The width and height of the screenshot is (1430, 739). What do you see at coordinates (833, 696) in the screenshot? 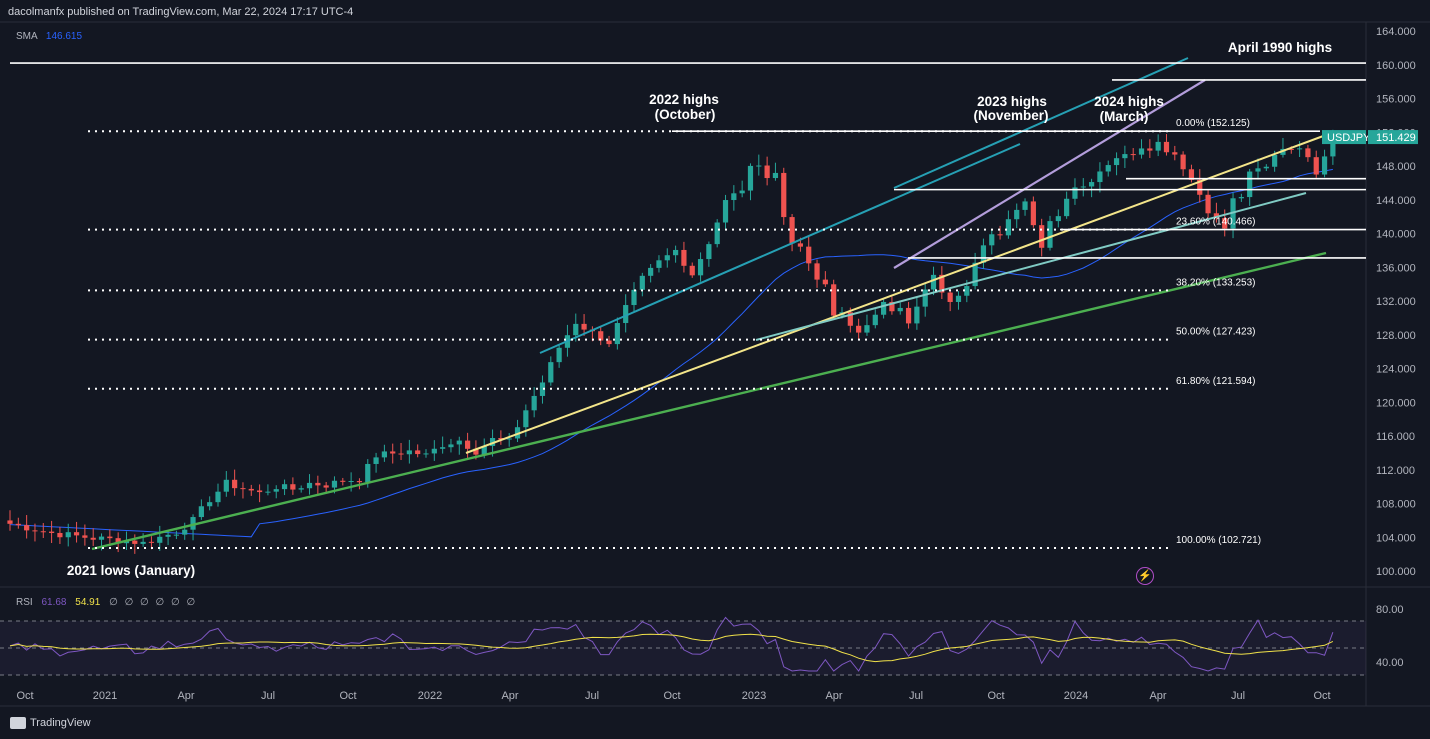
I see `x-tick-label: Apr` at bounding box center [833, 696].